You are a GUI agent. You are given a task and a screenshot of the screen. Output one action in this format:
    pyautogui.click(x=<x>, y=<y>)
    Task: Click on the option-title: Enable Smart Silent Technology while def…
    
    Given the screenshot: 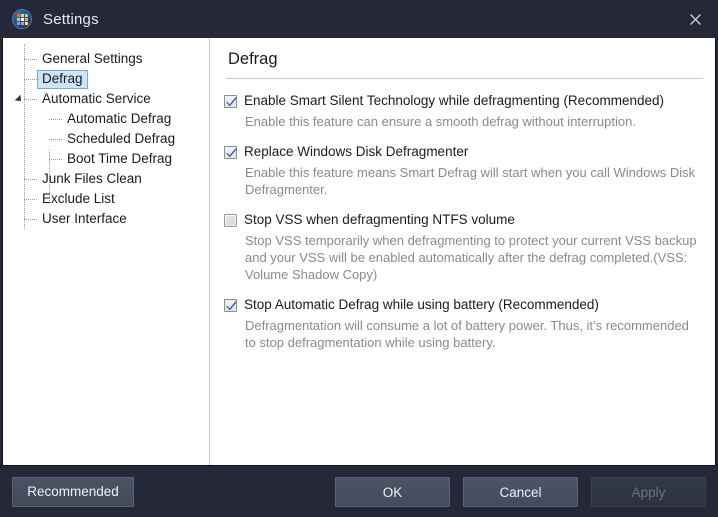 What is the action you would take?
    pyautogui.click(x=454, y=100)
    